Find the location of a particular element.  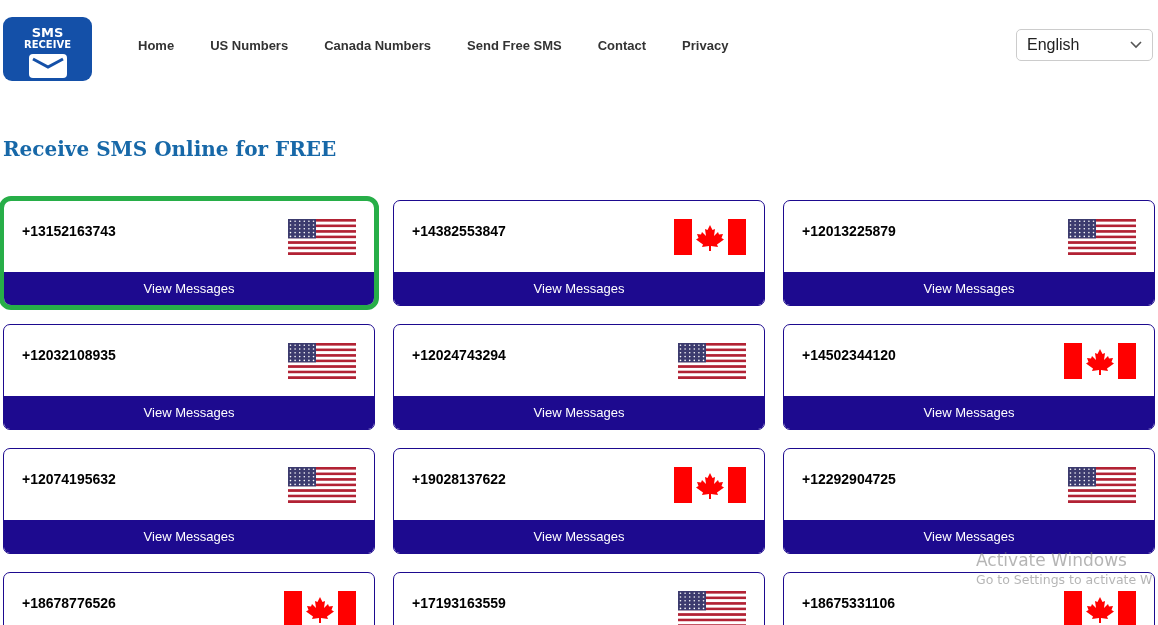

phone-number: +12292904725 is located at coordinates (849, 479).